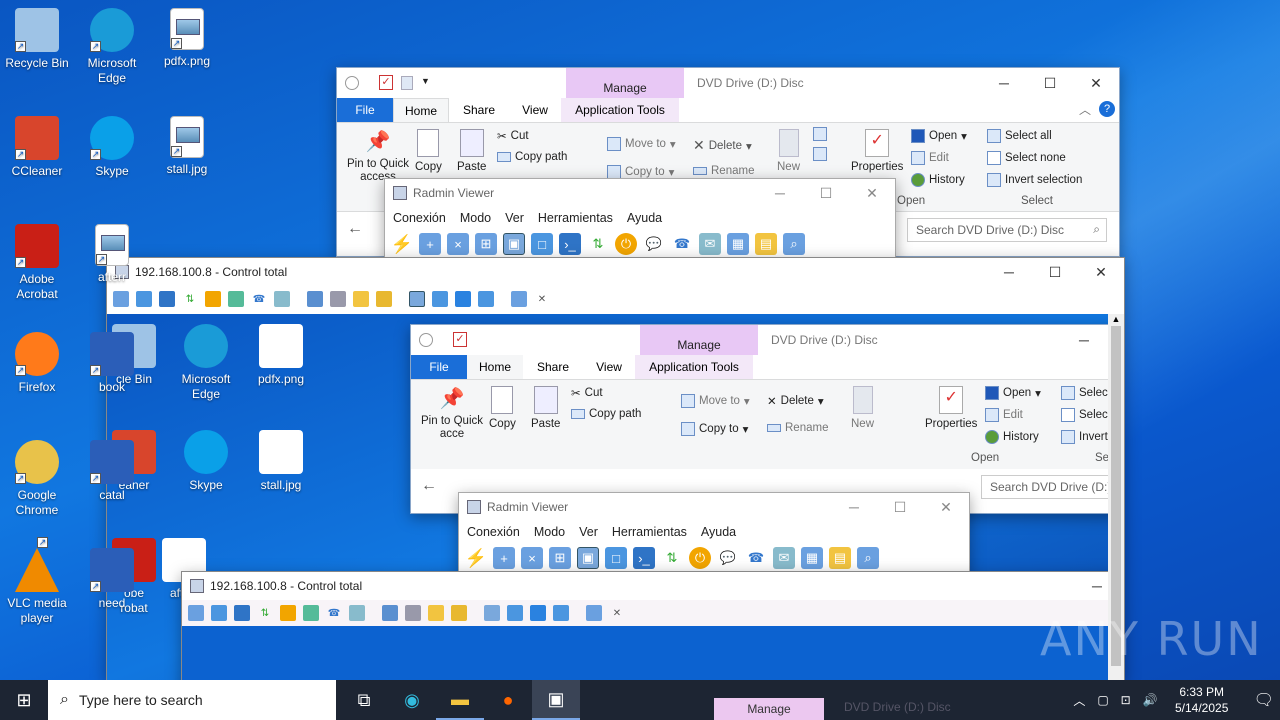 The width and height of the screenshot is (1280, 720). What do you see at coordinates (588, 532) in the screenshot?
I see `inner-menu-ver: Ver` at bounding box center [588, 532].